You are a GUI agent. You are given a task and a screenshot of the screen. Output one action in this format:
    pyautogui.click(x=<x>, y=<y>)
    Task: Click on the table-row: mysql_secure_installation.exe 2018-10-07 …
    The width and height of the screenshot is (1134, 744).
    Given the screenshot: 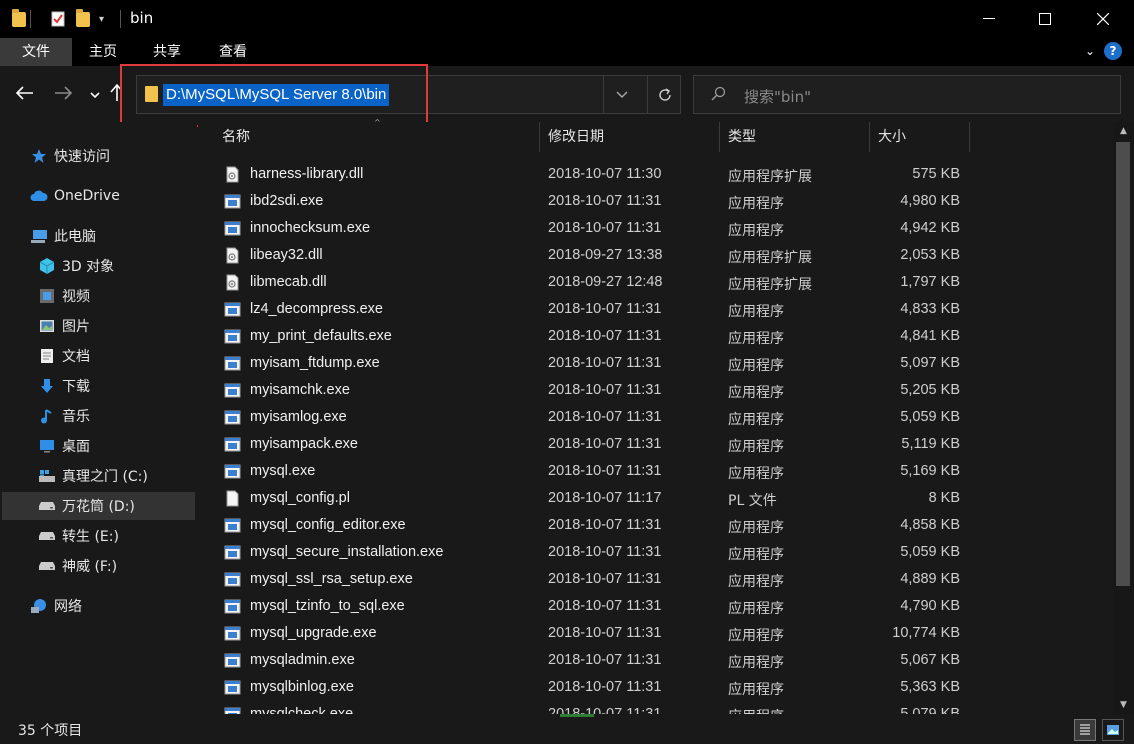 What is the action you would take?
    pyautogui.click(x=597, y=553)
    